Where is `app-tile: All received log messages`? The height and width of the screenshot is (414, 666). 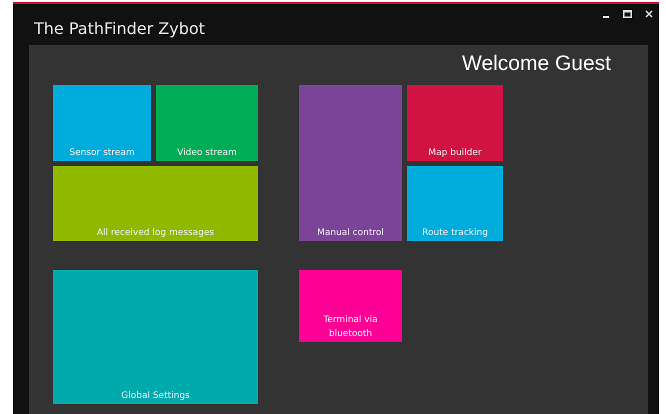
app-tile: All received log messages is located at coordinates (155, 203).